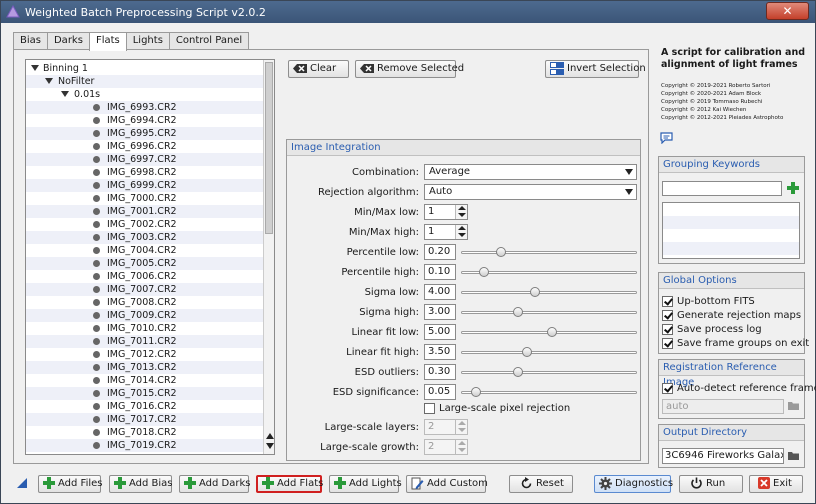 The height and width of the screenshot is (504, 816). What do you see at coordinates (145, 81) in the screenshot?
I see `tree-node-filter: NoFilter` at bounding box center [145, 81].